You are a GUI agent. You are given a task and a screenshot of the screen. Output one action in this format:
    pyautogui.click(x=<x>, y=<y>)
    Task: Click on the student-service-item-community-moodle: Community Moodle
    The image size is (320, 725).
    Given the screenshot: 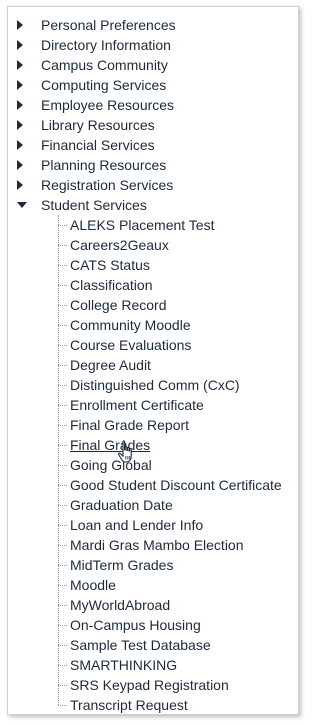 What is the action you would take?
    pyautogui.click(x=178, y=325)
    